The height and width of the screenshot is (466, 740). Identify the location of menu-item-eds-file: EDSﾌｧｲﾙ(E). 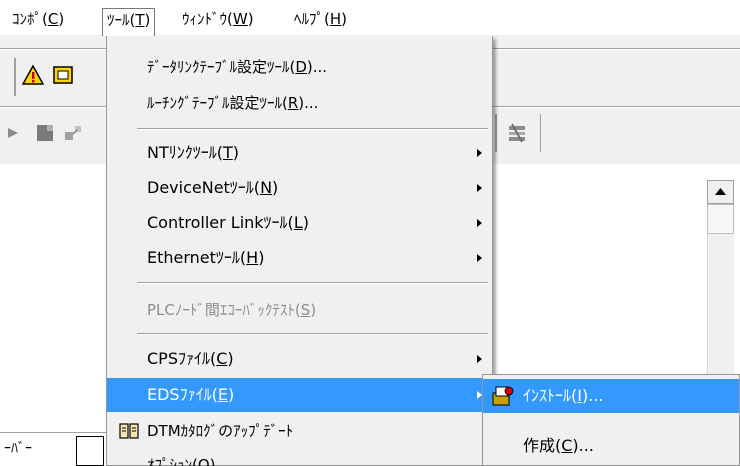
(299, 395).